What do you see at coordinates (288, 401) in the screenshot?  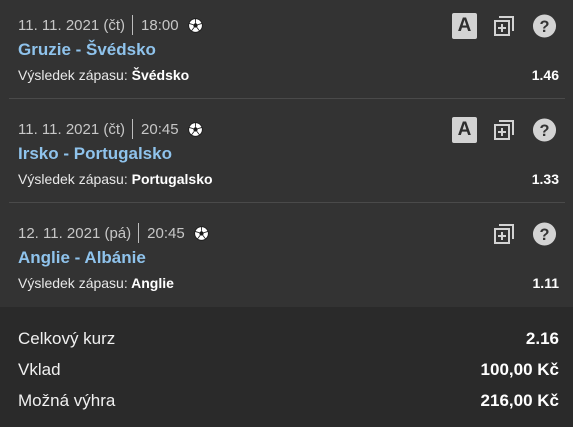 I see `possible-win-row: Možná výhra 216,00 Kč` at bounding box center [288, 401].